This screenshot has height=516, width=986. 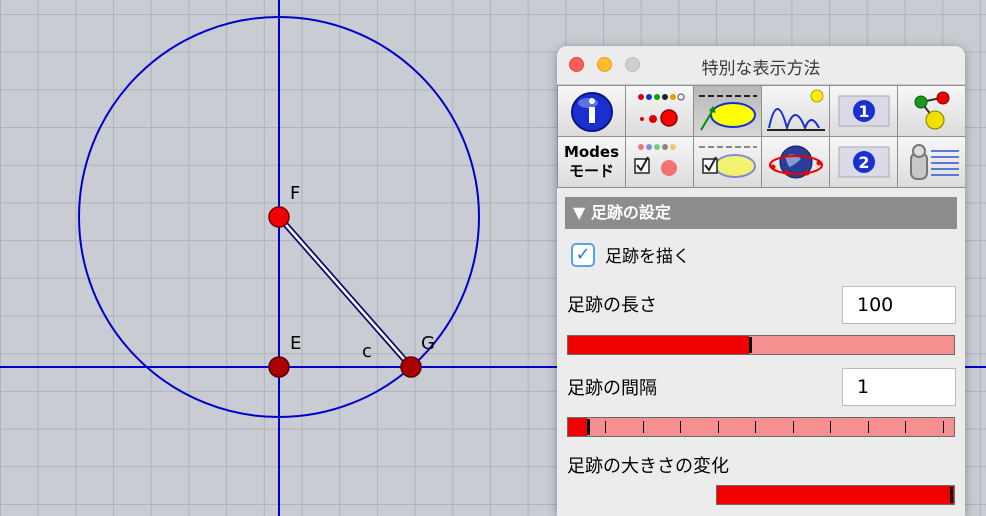 I want to click on page-one-icon: 1, so click(x=863, y=111).